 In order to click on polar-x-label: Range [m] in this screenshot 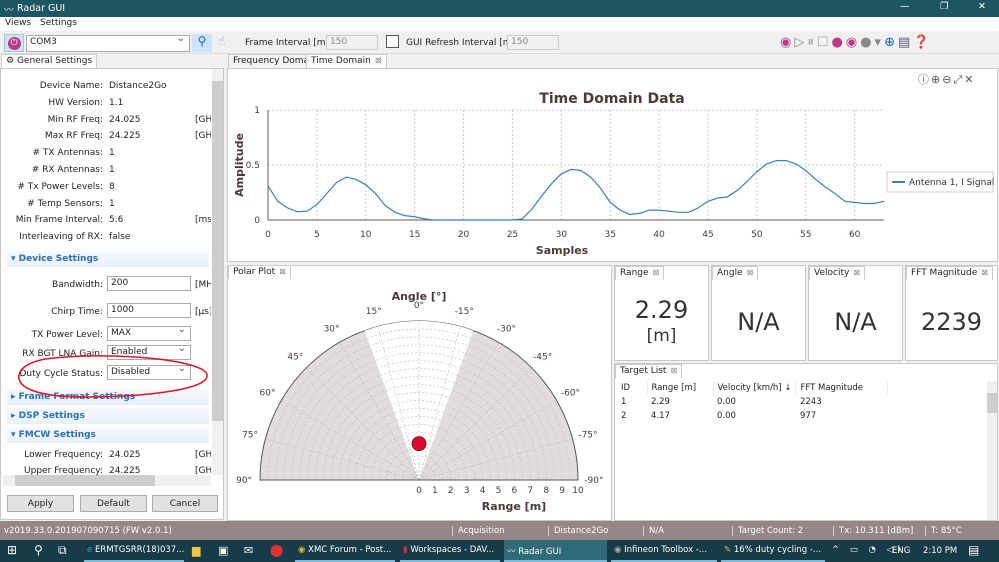, I will do `click(514, 506)`.